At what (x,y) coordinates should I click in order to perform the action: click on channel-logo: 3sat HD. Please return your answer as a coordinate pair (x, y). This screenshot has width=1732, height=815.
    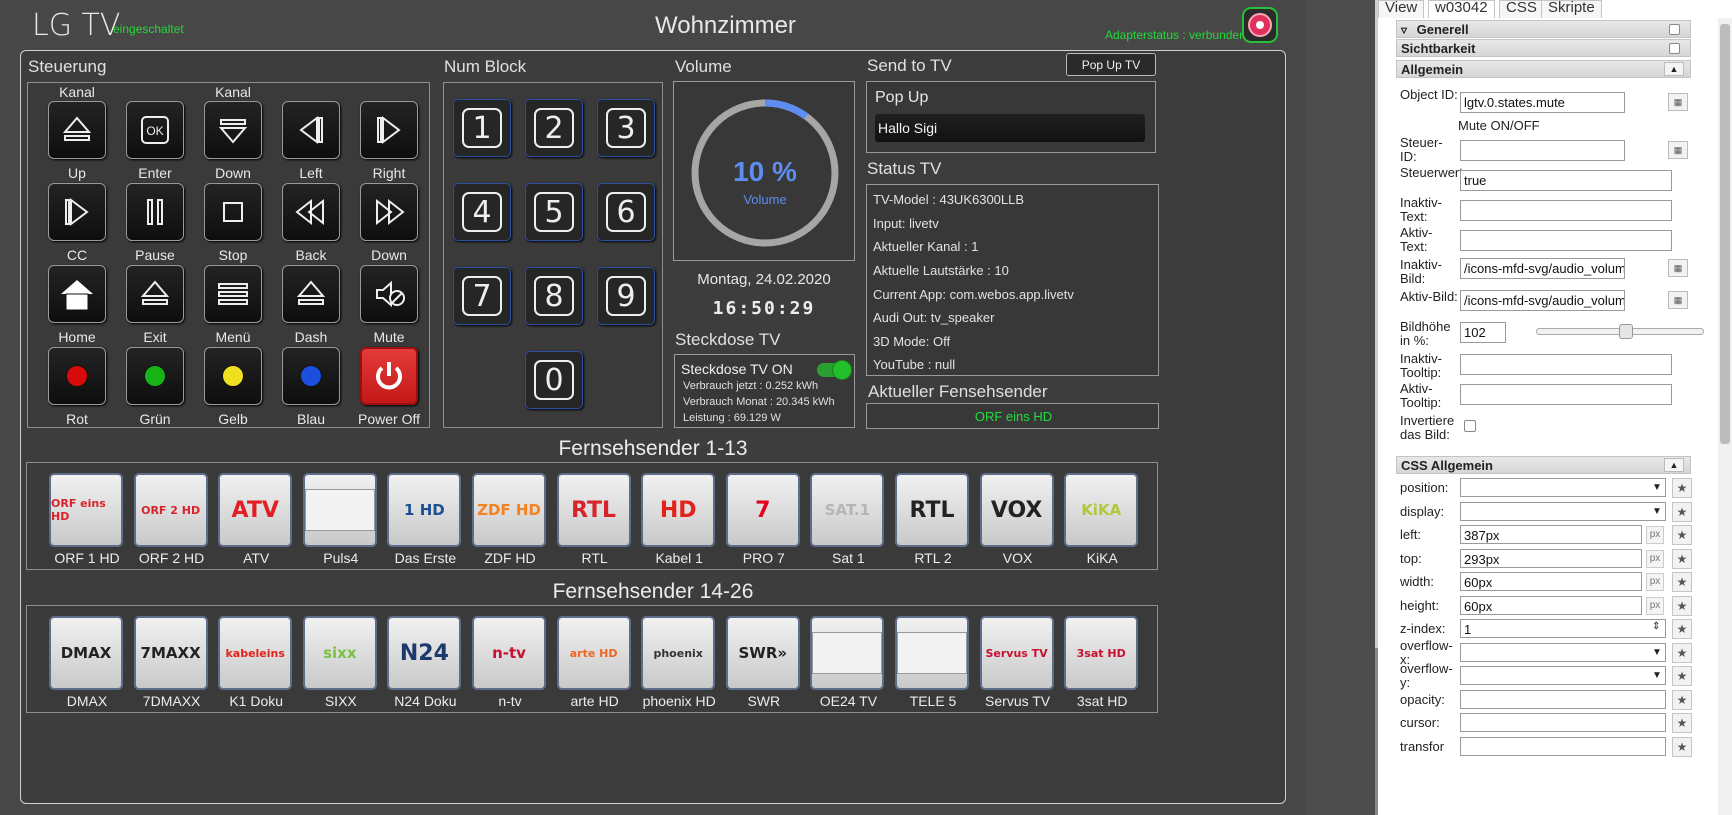
    Looking at the image, I should click on (1101, 653).